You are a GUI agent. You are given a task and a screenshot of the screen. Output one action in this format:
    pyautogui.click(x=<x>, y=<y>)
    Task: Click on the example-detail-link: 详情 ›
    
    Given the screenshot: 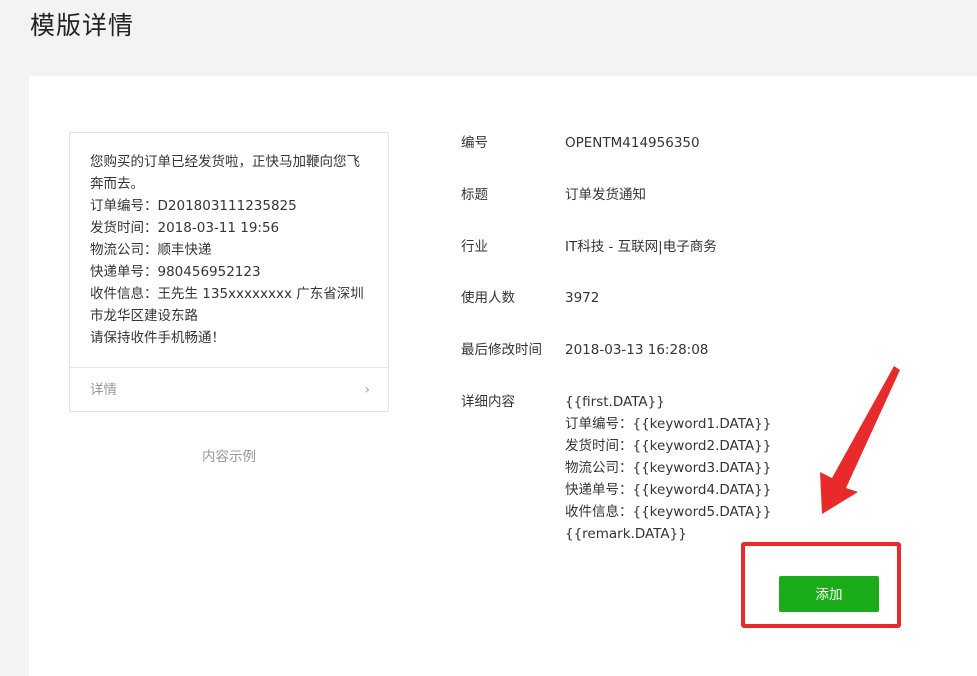 What is the action you would take?
    pyautogui.click(x=231, y=390)
    